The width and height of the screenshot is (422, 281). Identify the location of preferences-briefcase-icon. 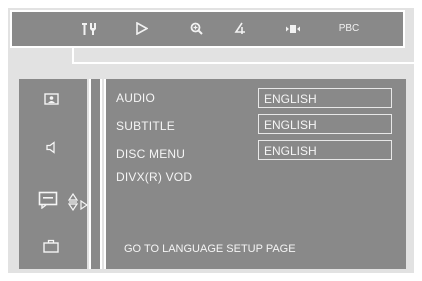
(51, 246).